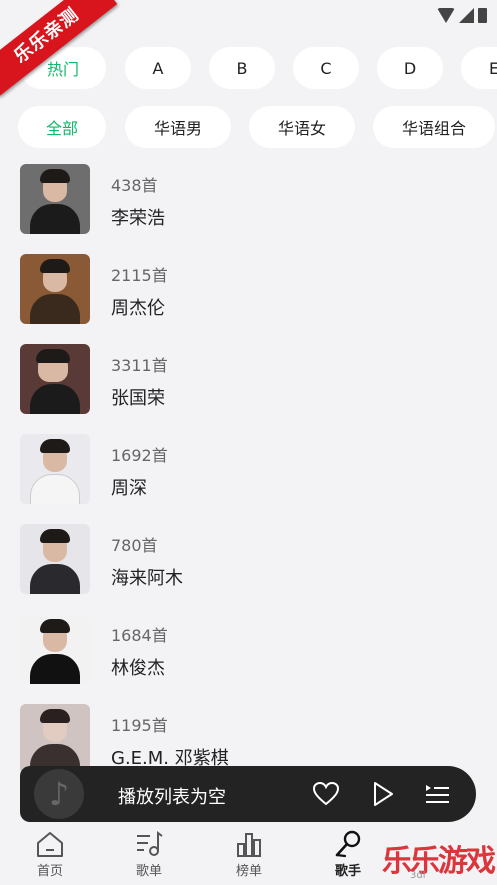 Image resolution: width=497 pixels, height=885 pixels. Describe the element at coordinates (49, 871) in the screenshot. I see `tab-label: 首页` at that location.